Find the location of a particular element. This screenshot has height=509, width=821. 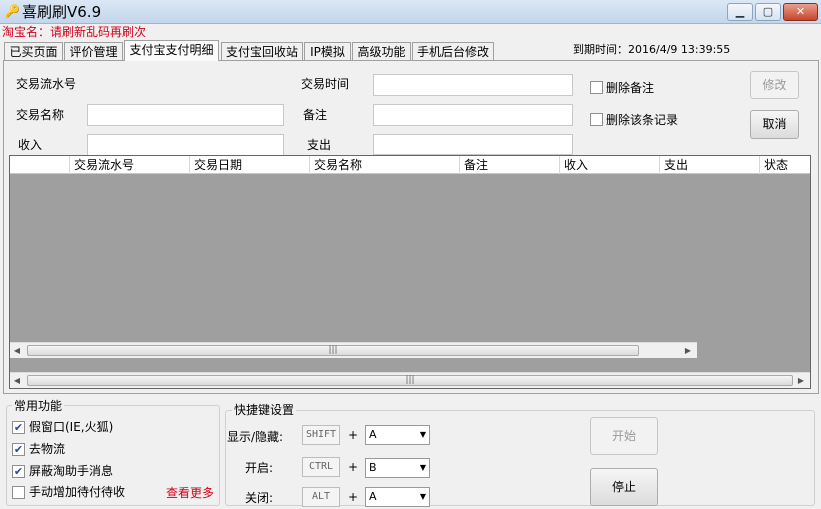

minimize-button: ▁ is located at coordinates (740, 12).